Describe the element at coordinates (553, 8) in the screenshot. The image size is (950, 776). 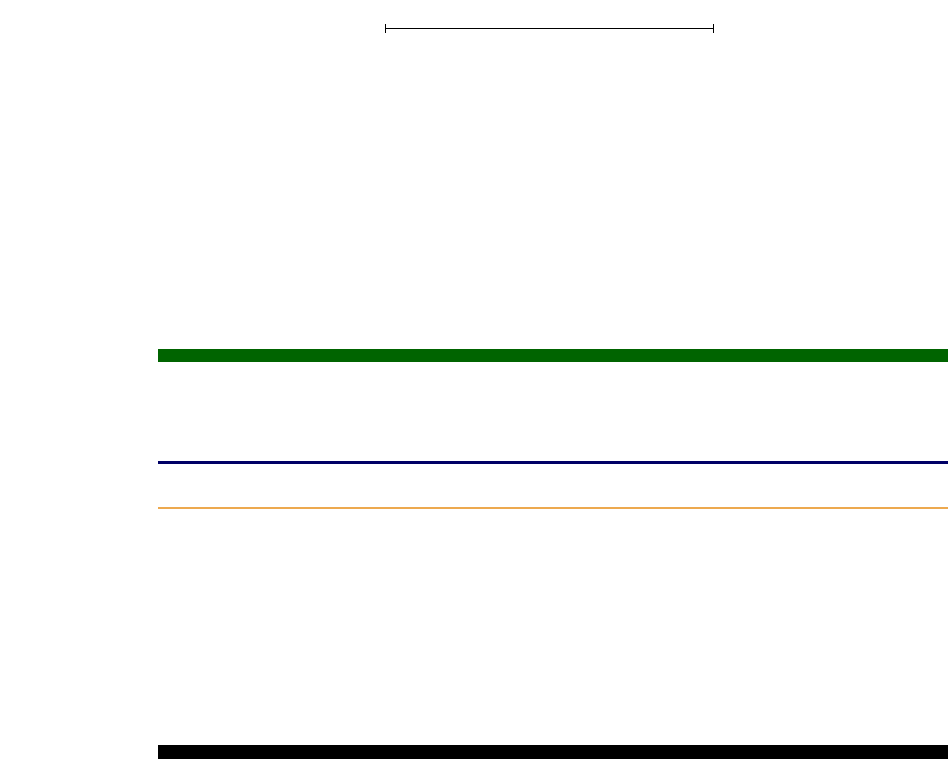
I see `header-line` at that location.